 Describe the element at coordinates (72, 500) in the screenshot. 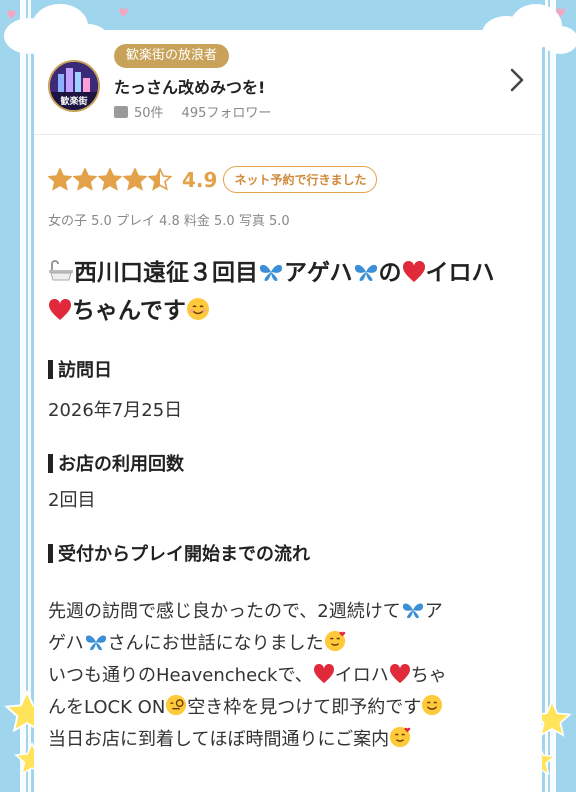

I see `visit-count: 2回目` at that location.